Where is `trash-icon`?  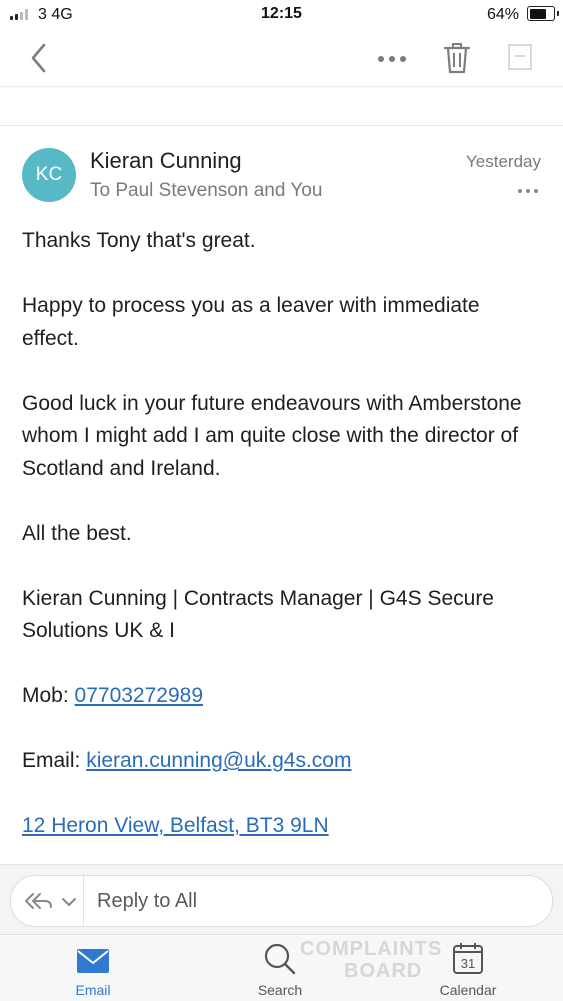 trash-icon is located at coordinates (457, 58).